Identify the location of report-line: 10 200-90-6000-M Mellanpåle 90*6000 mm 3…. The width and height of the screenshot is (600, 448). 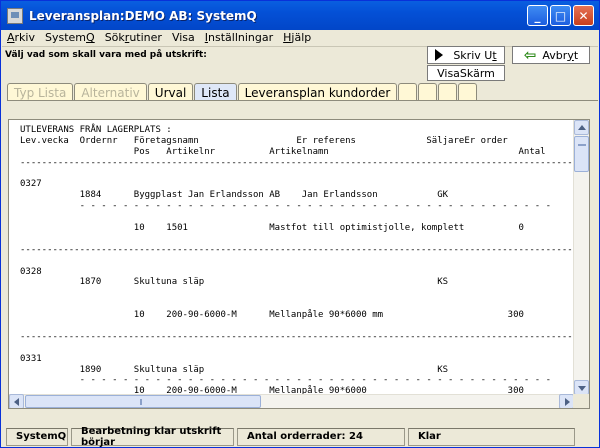
(272, 315).